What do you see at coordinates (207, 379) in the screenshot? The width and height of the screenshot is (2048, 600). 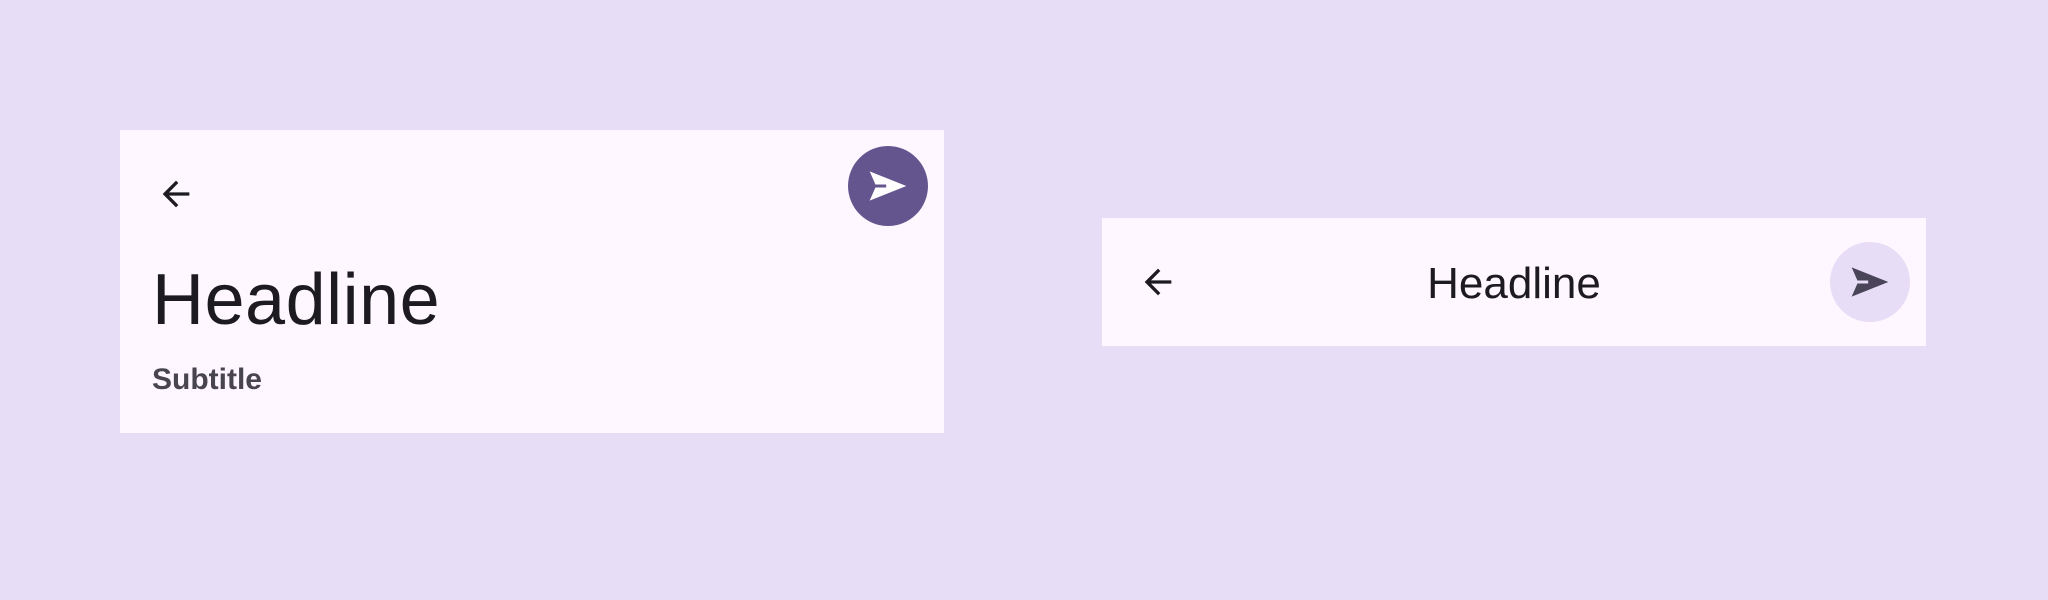 I see `page-subtitle: Subtitle` at bounding box center [207, 379].